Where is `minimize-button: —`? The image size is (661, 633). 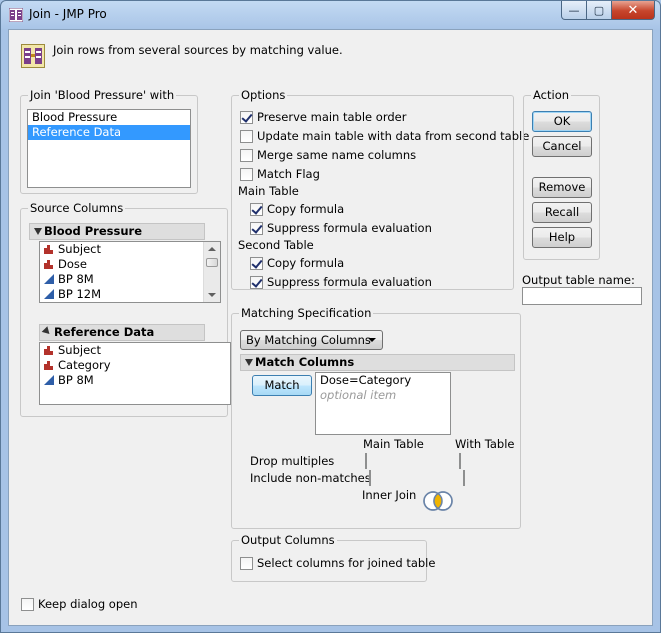 minimize-button: — is located at coordinates (574, 10).